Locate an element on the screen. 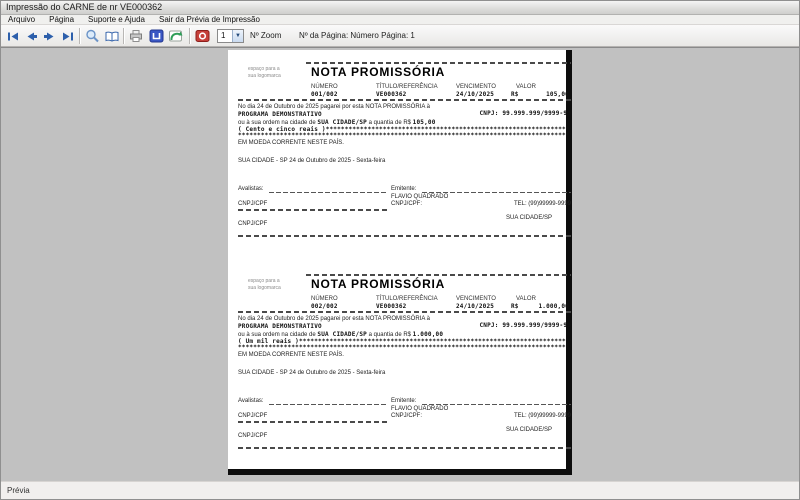 The width and height of the screenshot is (800, 500). page-info-label: Nº da Página: Número Página: 1 is located at coordinates (357, 35).